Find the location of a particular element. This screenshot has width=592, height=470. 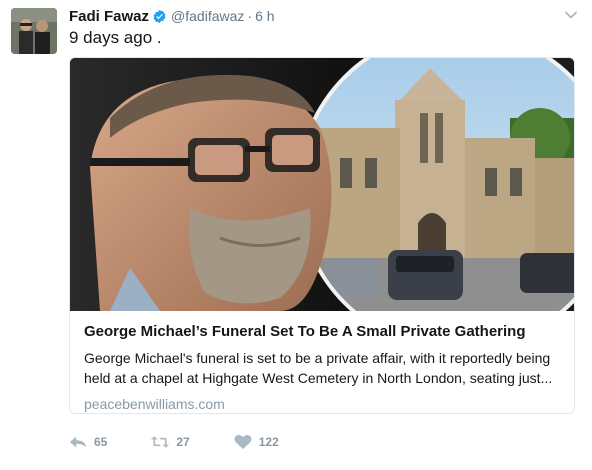

retweet-count: 27 is located at coordinates (183, 442).